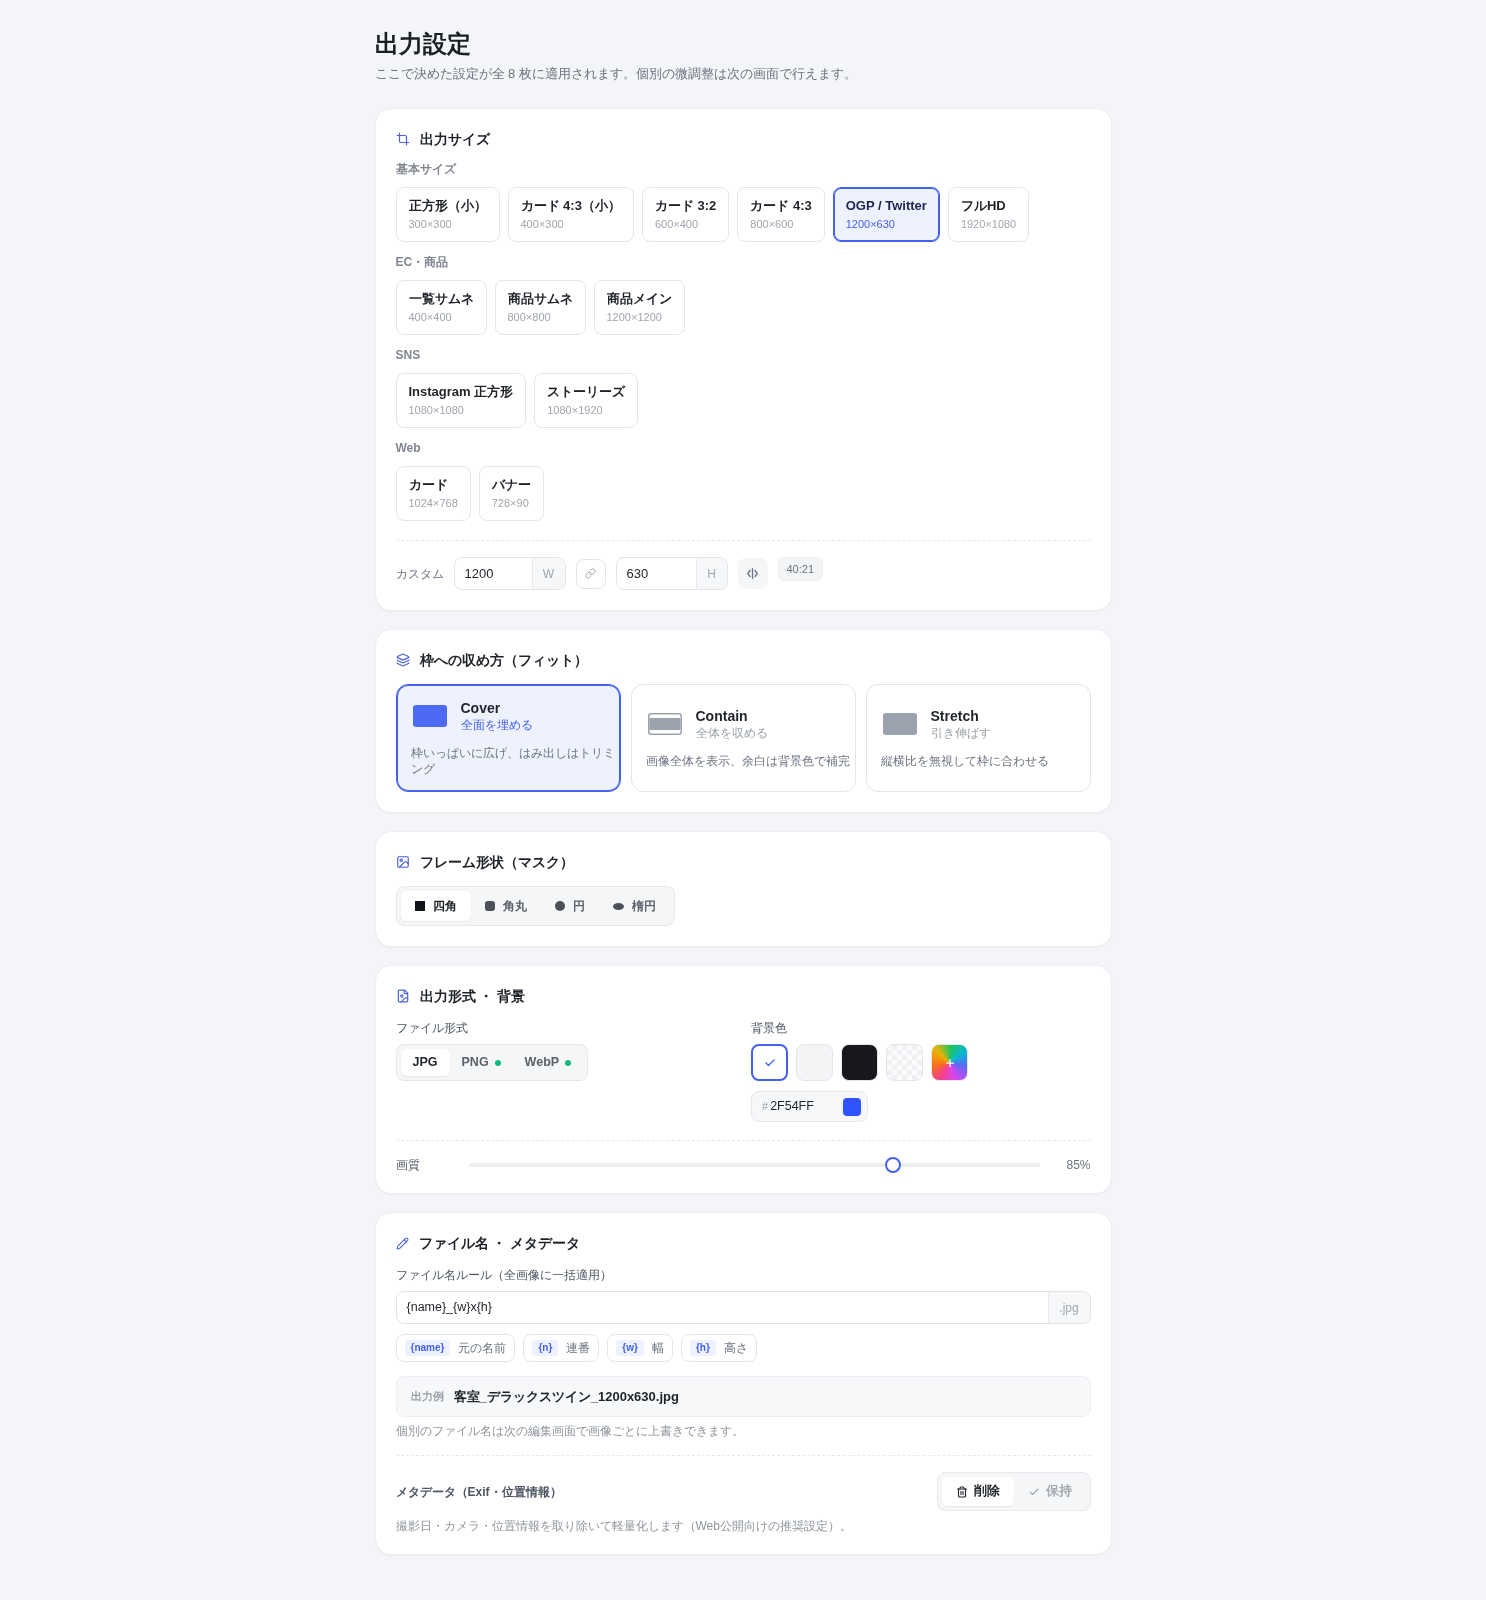 The image size is (1486, 1600). Describe the element at coordinates (624, 1526) in the screenshot. I see `metadata-description: 撮影日・カメラ・位置情報を取り除いて軽量化します（Web公開向けの推奨設定）。` at that location.